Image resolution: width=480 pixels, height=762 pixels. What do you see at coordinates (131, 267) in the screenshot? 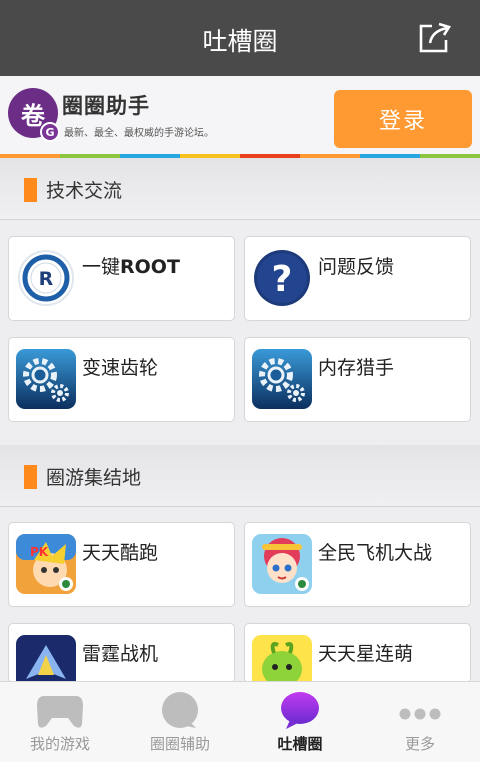
I see `card-label: 一键ROOT` at bounding box center [131, 267].